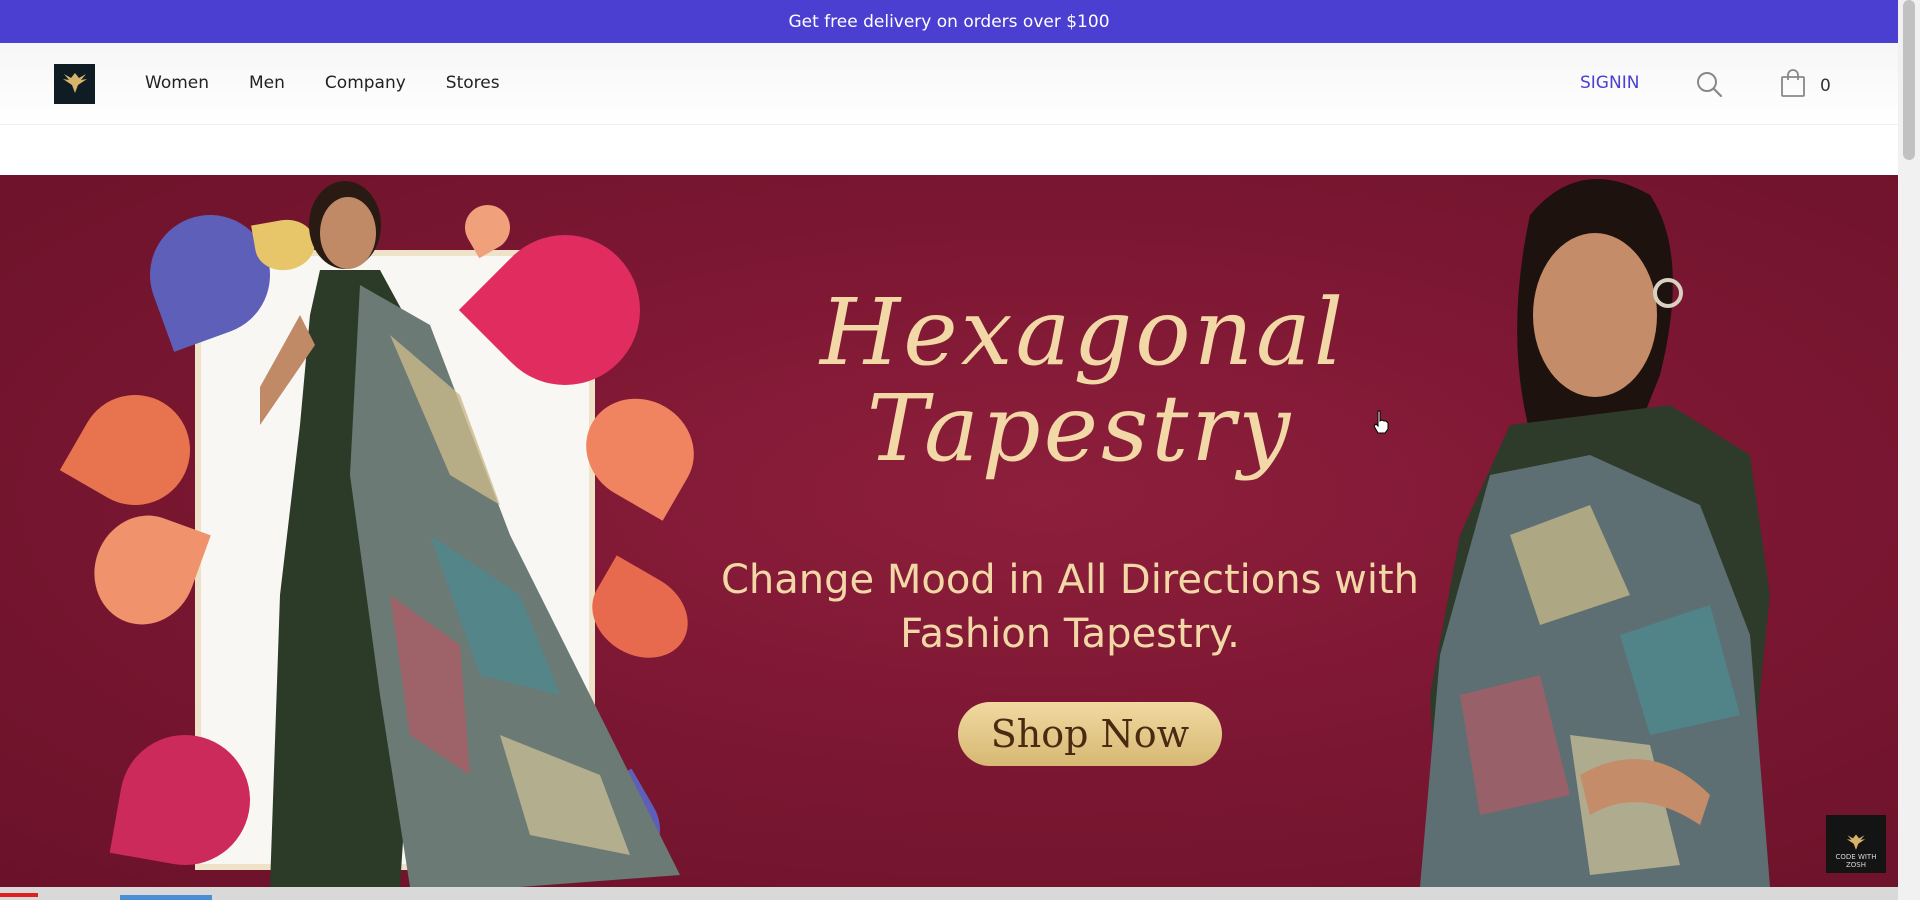  Describe the element at coordinates (473, 83) in the screenshot. I see `nav-link-stores: Stores` at that location.